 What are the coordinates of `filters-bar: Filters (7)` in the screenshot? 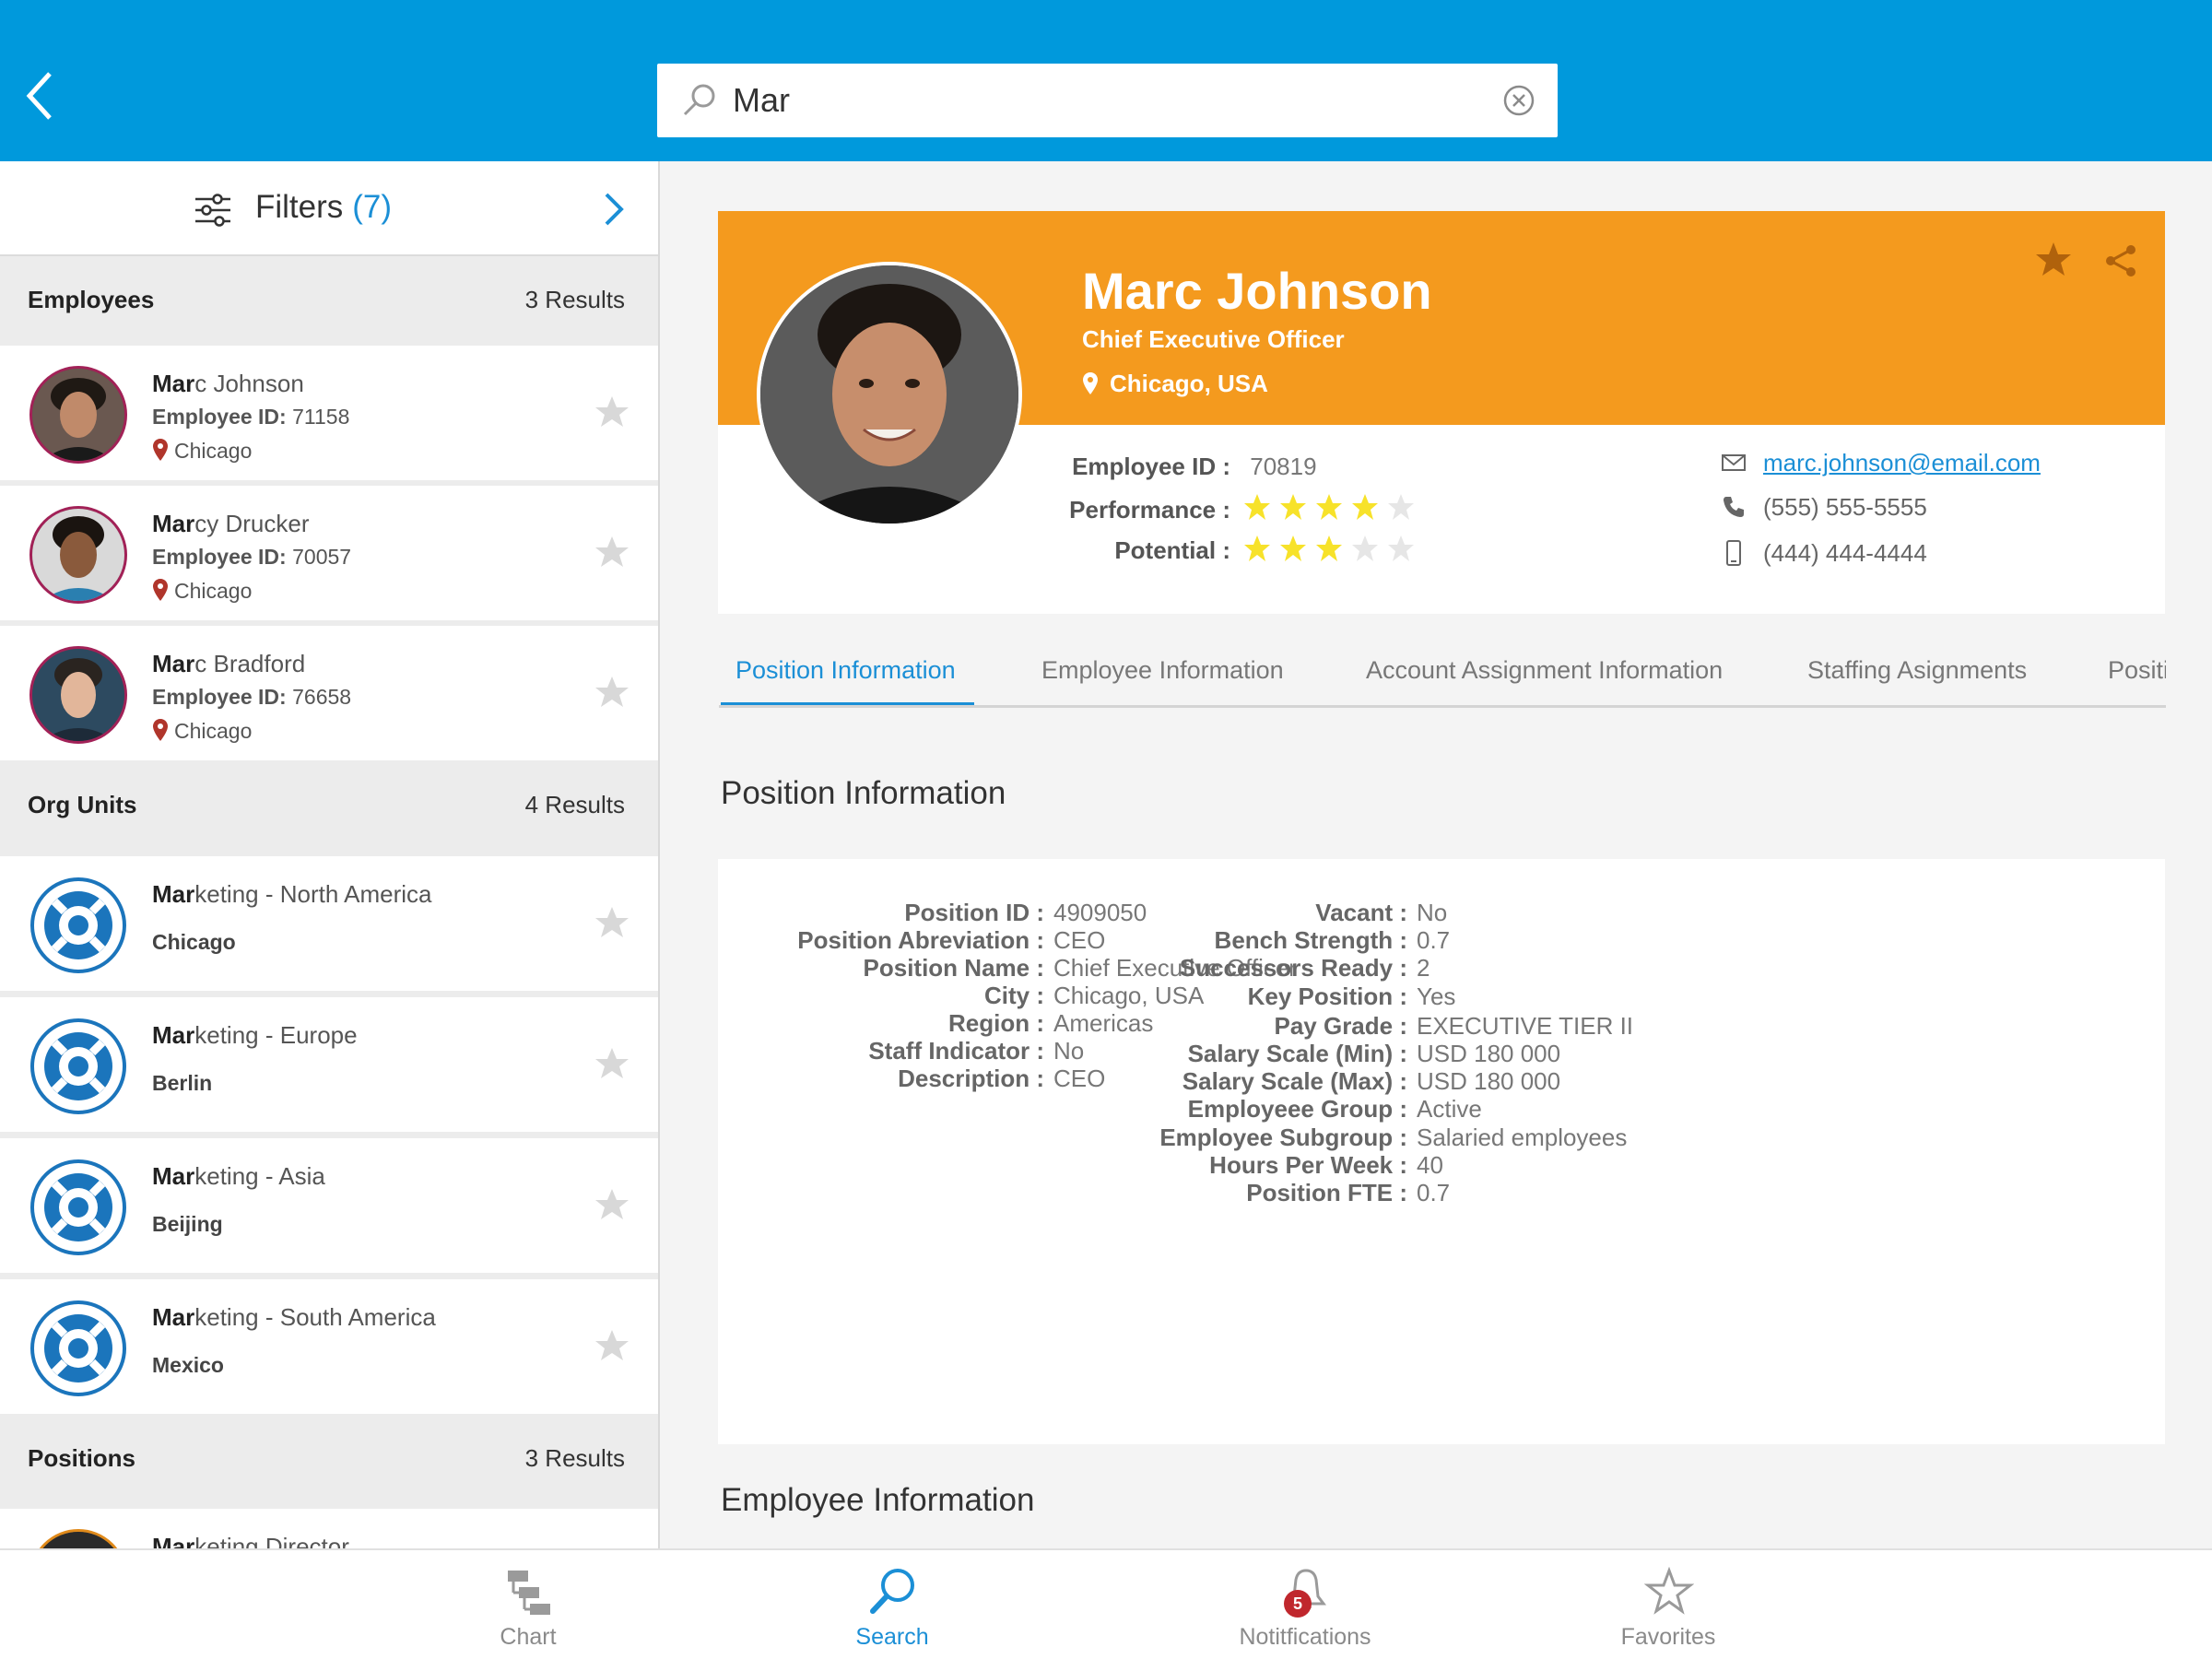 It's located at (329, 208).